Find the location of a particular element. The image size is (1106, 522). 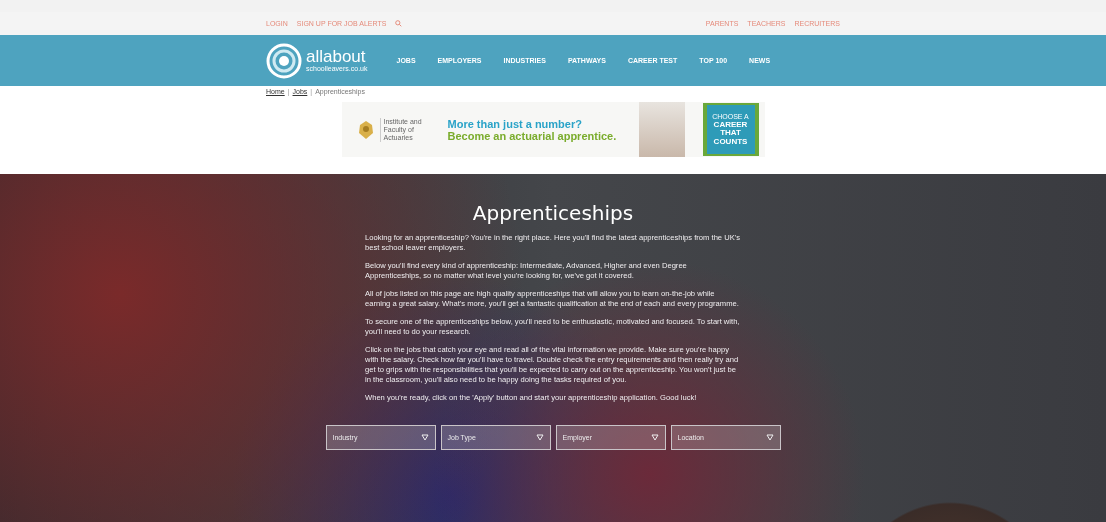

logo-name: allabout is located at coordinates (337, 56).